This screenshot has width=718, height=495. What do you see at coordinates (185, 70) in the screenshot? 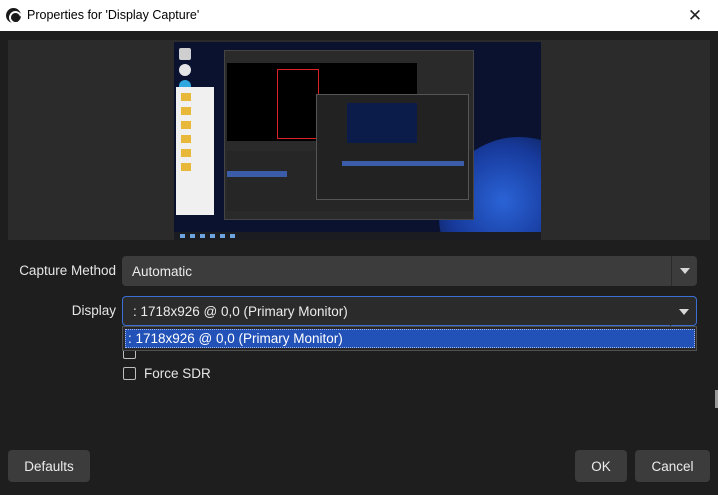
I see `obs-desktop-icon` at bounding box center [185, 70].